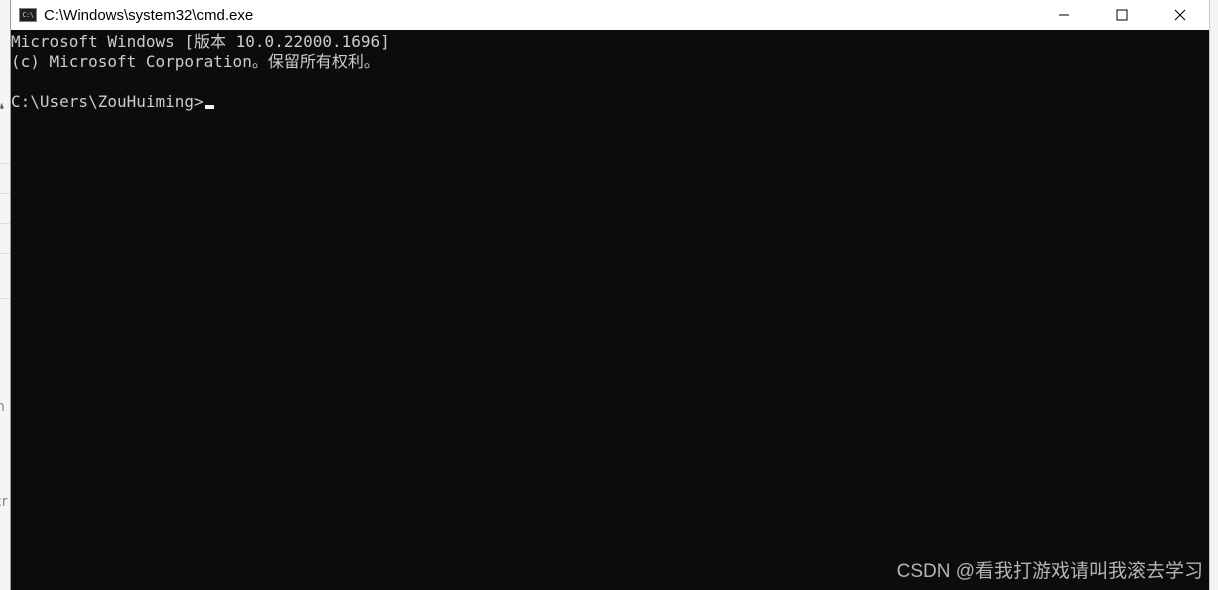 This screenshot has height=590, width=1218. I want to click on title-bar: C:\ C:\Windows\system32\cmd.exe, so click(610, 15).